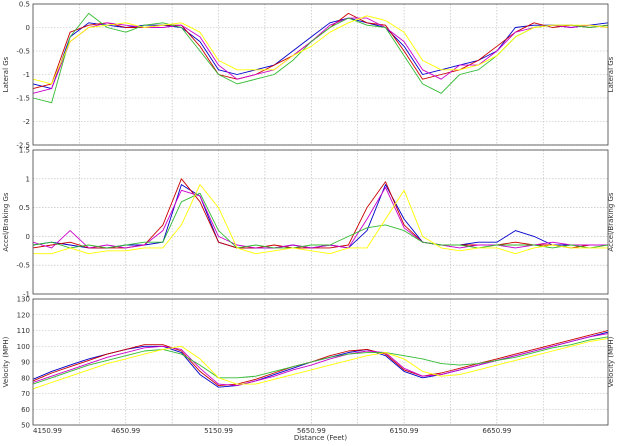  What do you see at coordinates (6, 74) in the screenshot?
I see `y-axis-title-left: Lateral Gs` at bounding box center [6, 74].